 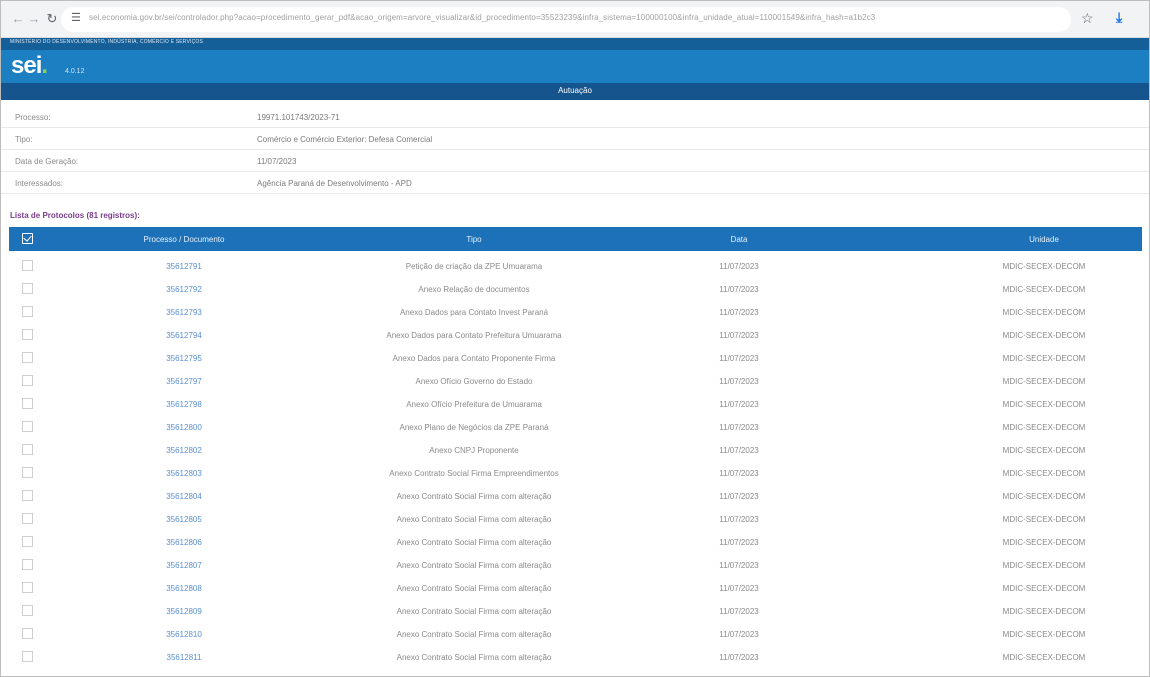 I want to click on info-value: 11/07/2023, so click(x=277, y=161).